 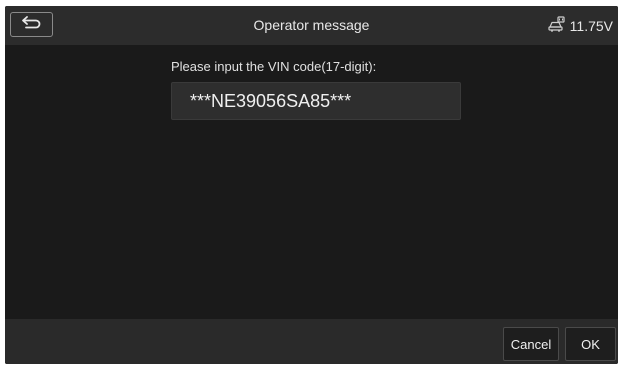 I want to click on title-bar: Operator message 11.75V, so click(x=311, y=25).